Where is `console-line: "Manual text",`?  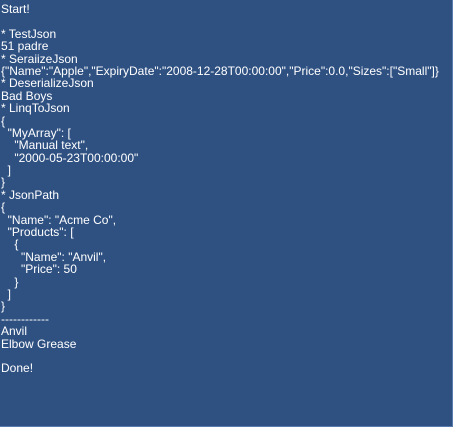 console-line: "Manual text", is located at coordinates (45, 145).